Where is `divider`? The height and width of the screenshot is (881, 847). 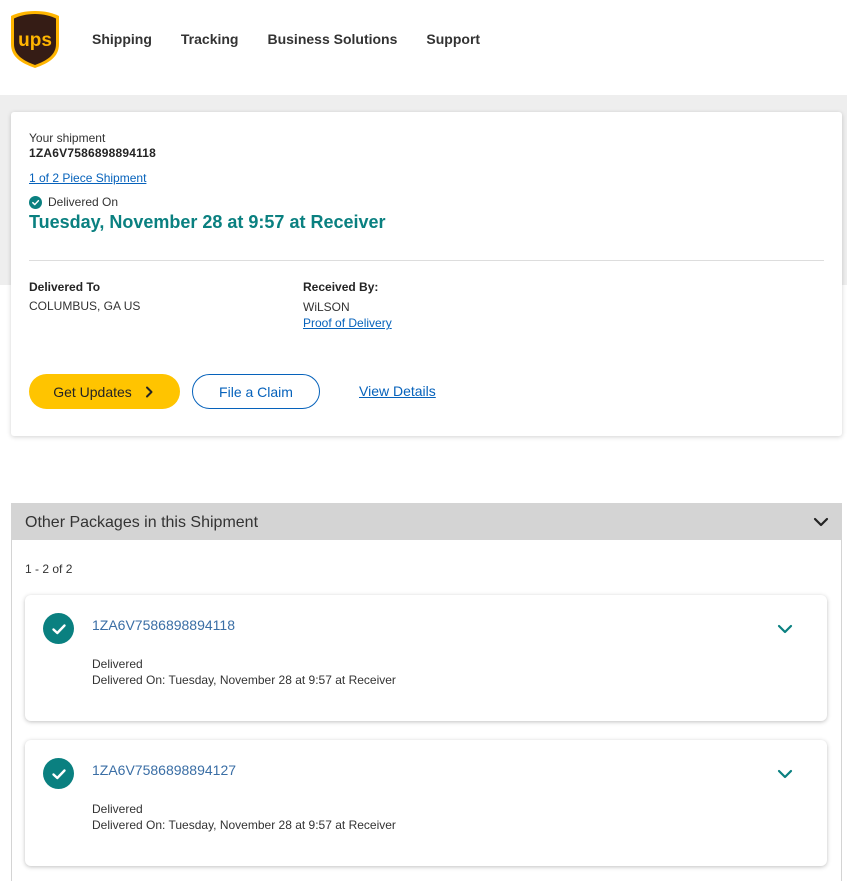 divider is located at coordinates (426, 260).